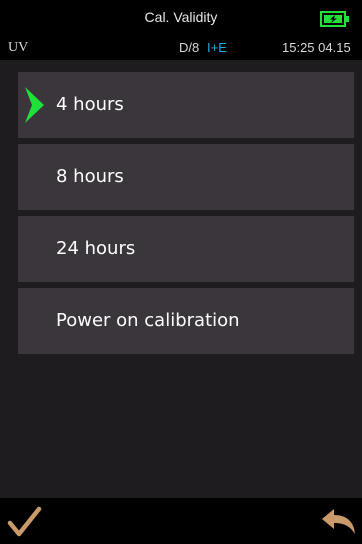  I want to click on option-4-hours: 4 hours, so click(186, 105).